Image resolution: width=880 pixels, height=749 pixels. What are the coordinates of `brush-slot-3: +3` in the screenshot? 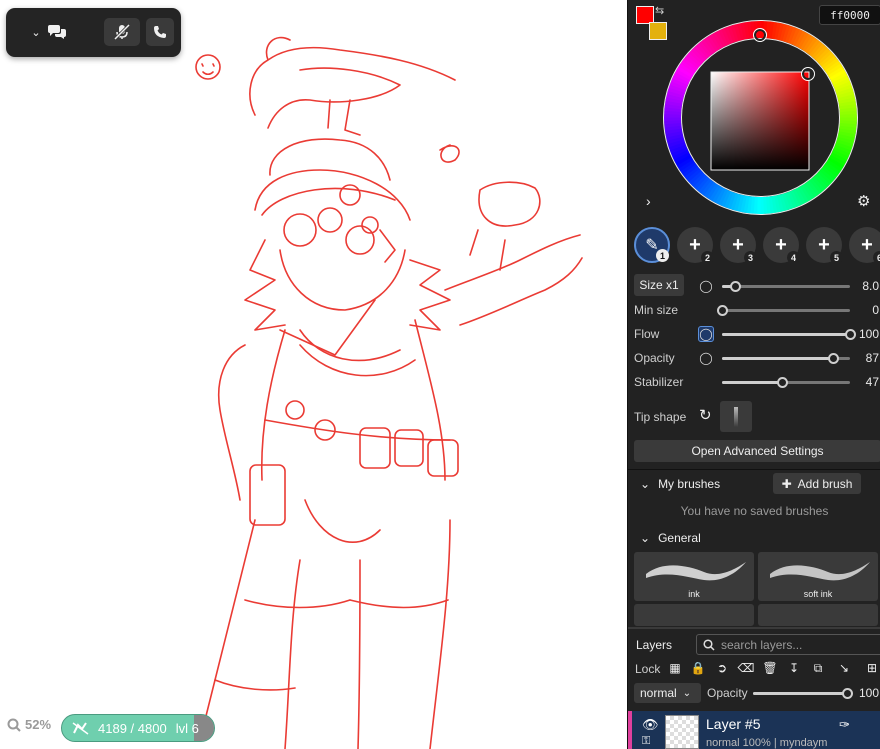 It's located at (738, 245).